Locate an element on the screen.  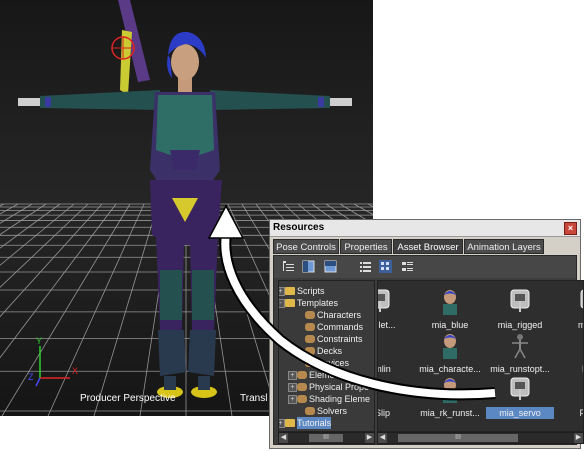
tree-item-label: Scripts is located at coordinates (311, 291).